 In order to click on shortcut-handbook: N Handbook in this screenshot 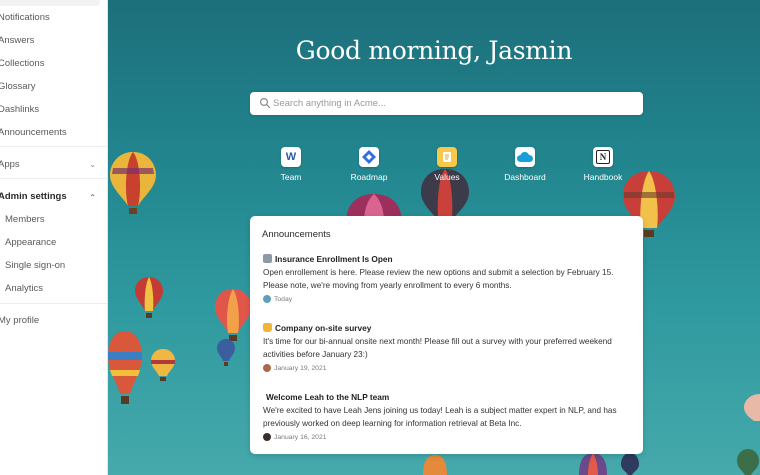, I will do `click(603, 164)`.